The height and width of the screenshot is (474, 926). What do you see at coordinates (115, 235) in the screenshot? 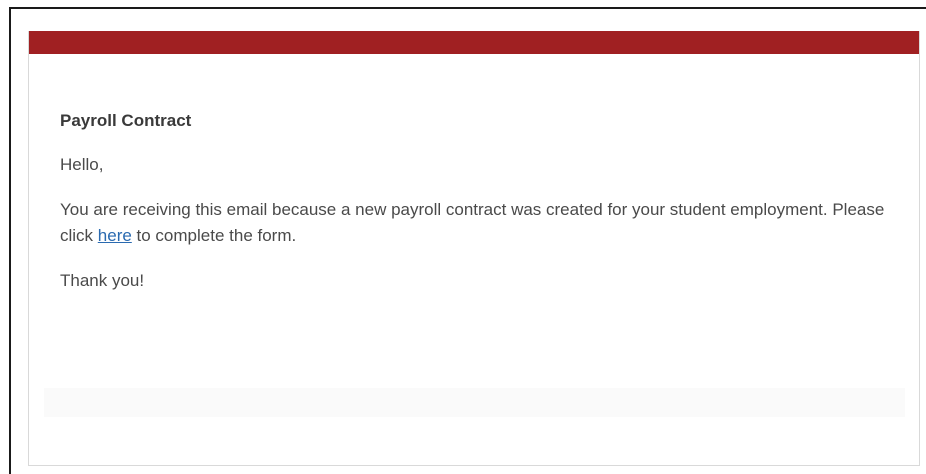
I see `complete-form-link: here` at bounding box center [115, 235].